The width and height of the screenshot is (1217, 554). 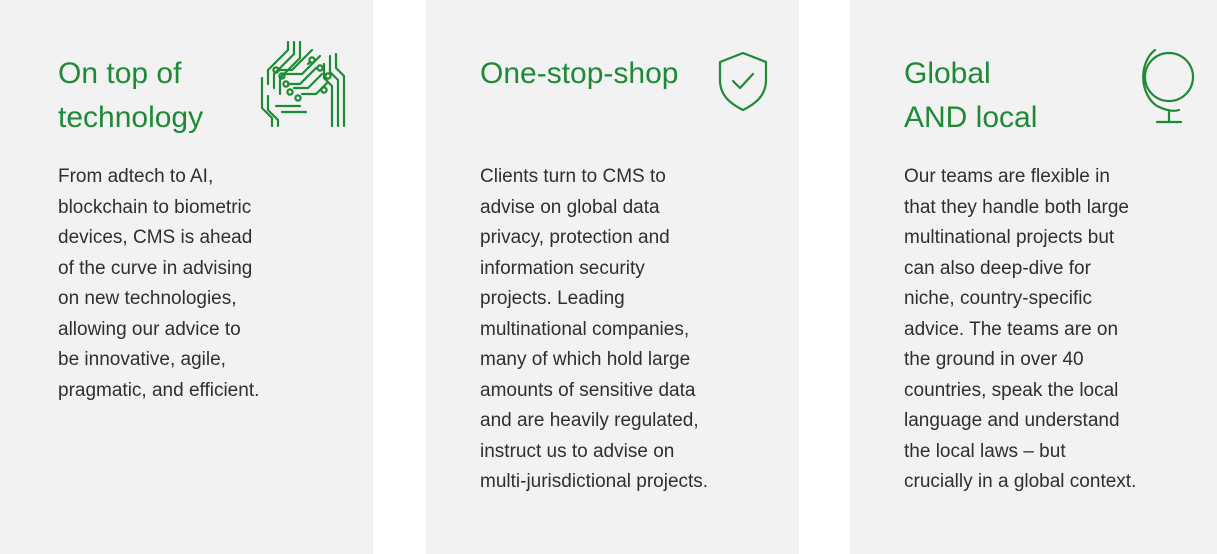 I want to click on body-line: information security, so click(x=562, y=268).